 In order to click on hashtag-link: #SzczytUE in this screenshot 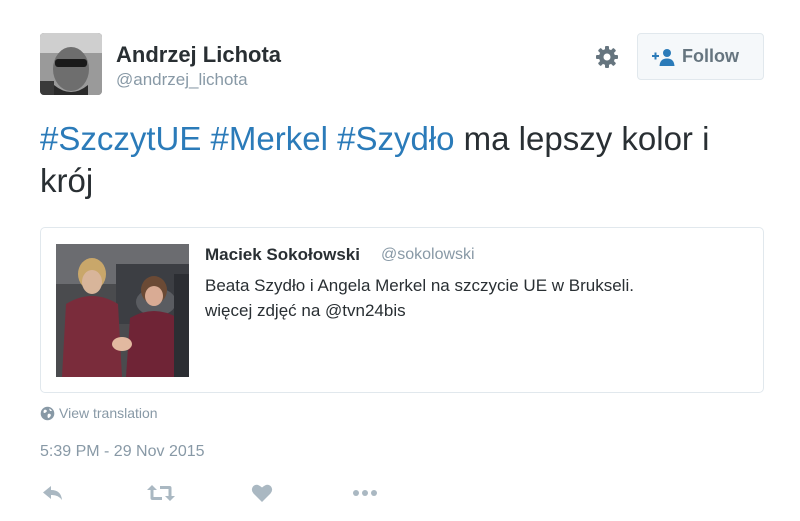, I will do `click(120, 138)`.